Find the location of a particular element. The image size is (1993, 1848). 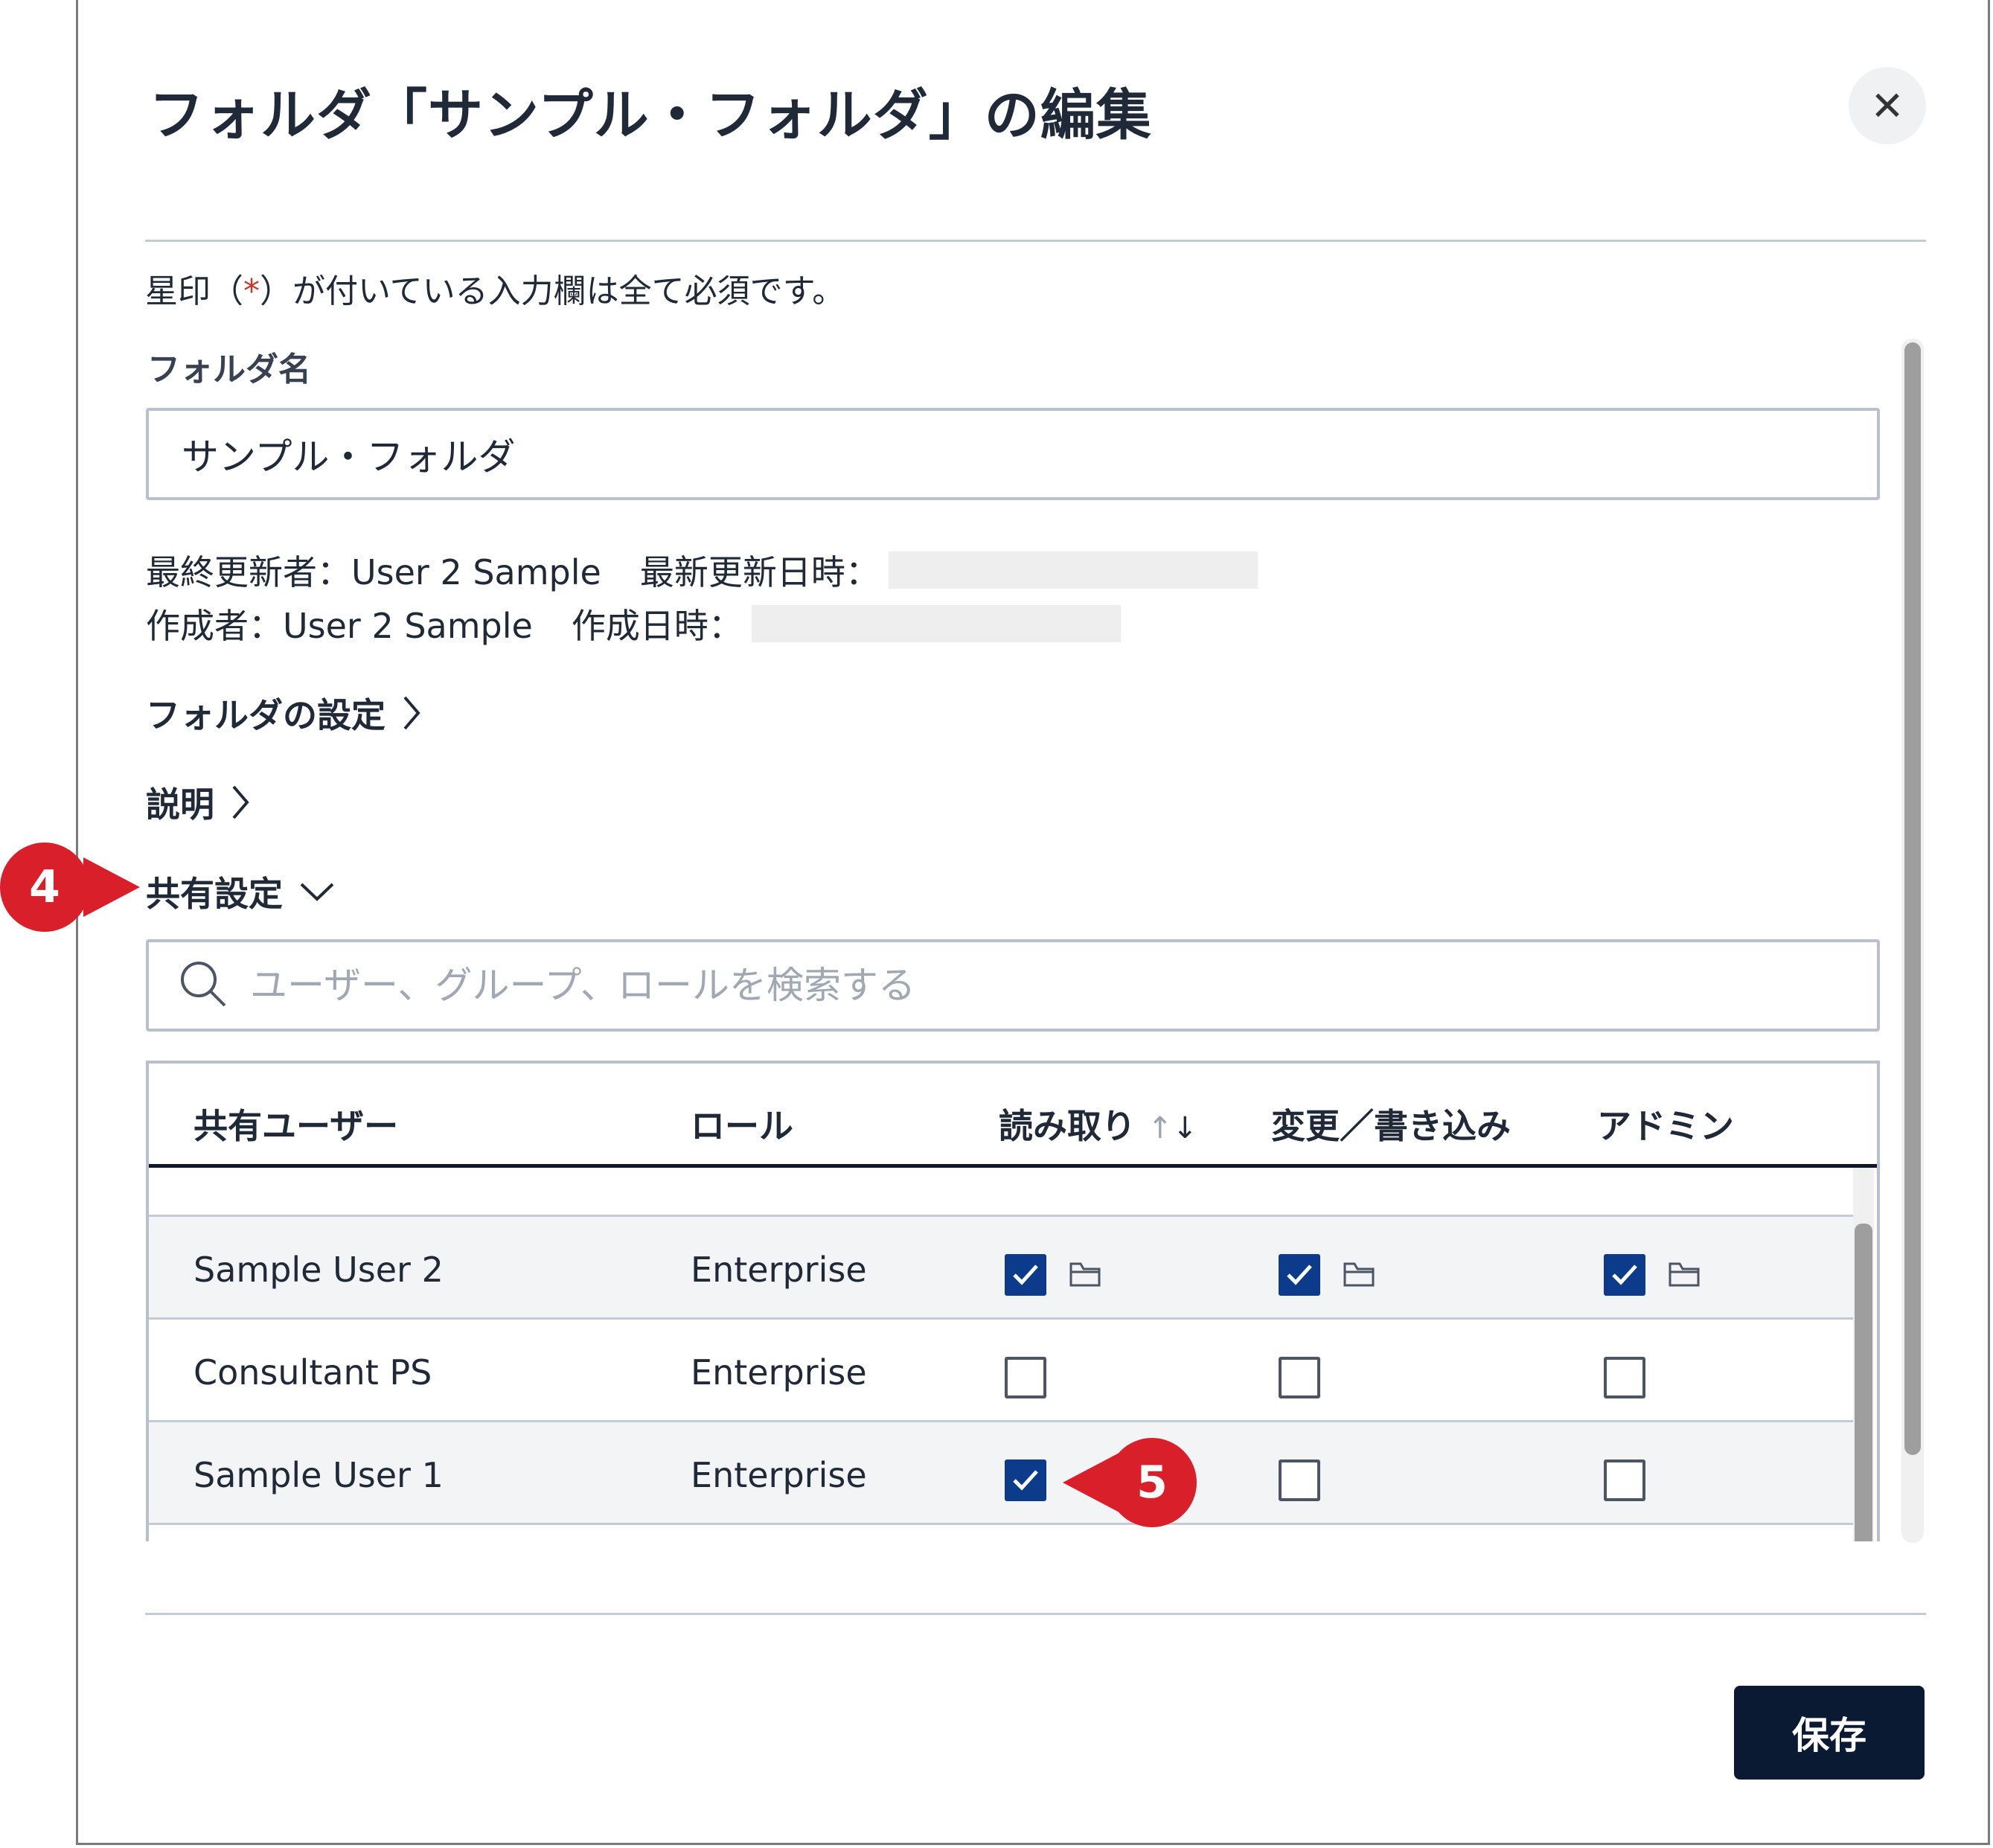

created-meta: 作成者：User 2 Sample 作成日時： is located at coordinates (633, 624).